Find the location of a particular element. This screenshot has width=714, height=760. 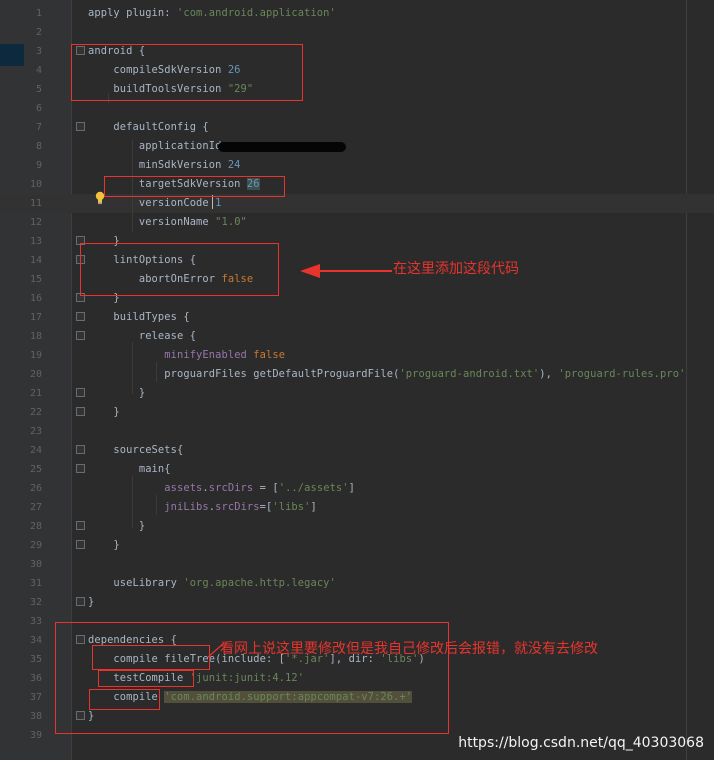

line-number: 22 is located at coordinates (35, 412).